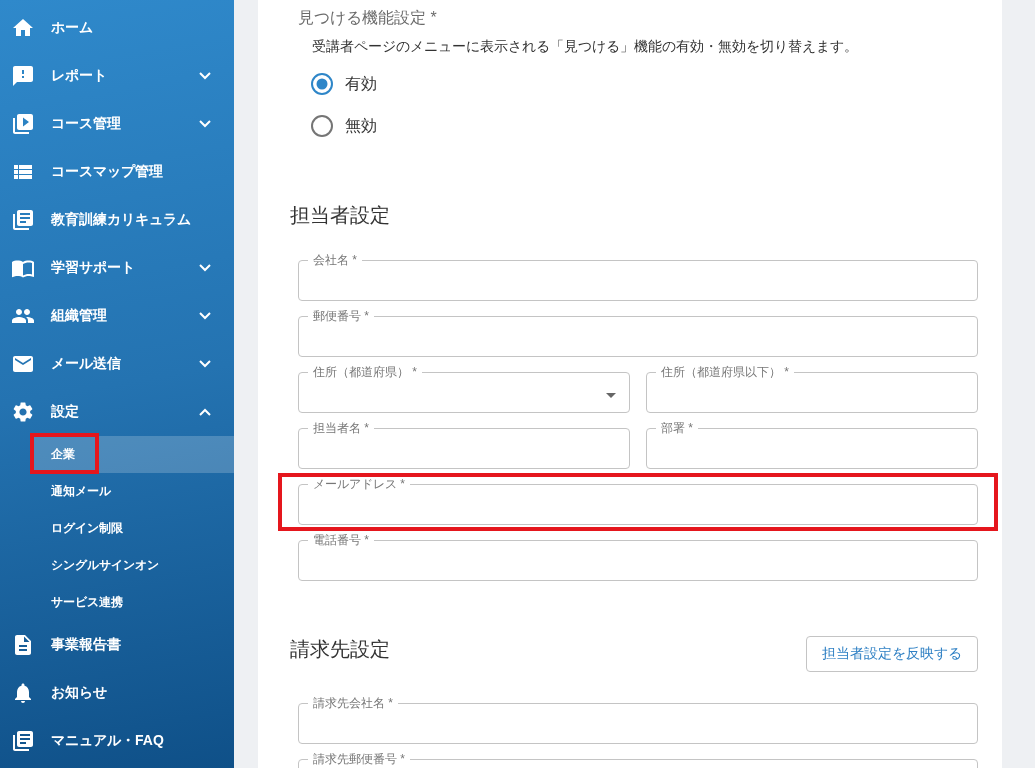  Describe the element at coordinates (117, 172) in the screenshot. I see `sidebar-item: コースマップ管理` at that location.